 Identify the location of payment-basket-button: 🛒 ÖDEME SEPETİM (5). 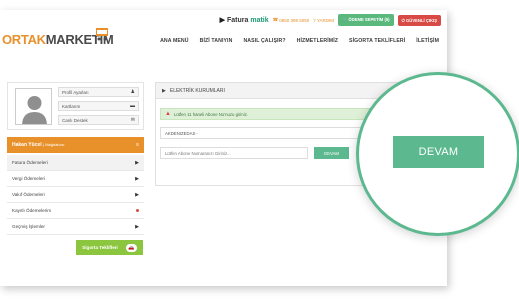
(365, 20).